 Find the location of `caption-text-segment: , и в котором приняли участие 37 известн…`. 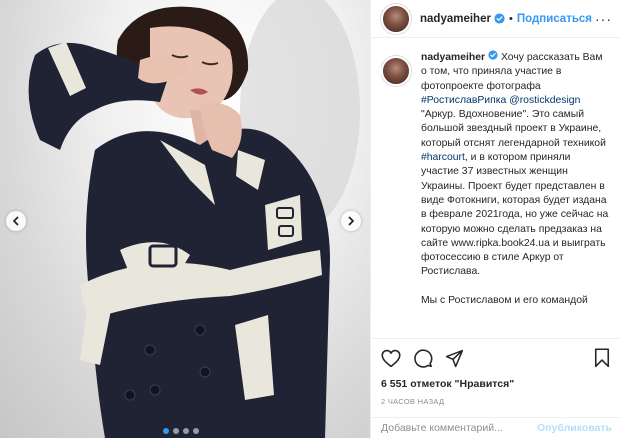

caption-text-segment: , и в котором приняли участие 37 известн… is located at coordinates (515, 229).